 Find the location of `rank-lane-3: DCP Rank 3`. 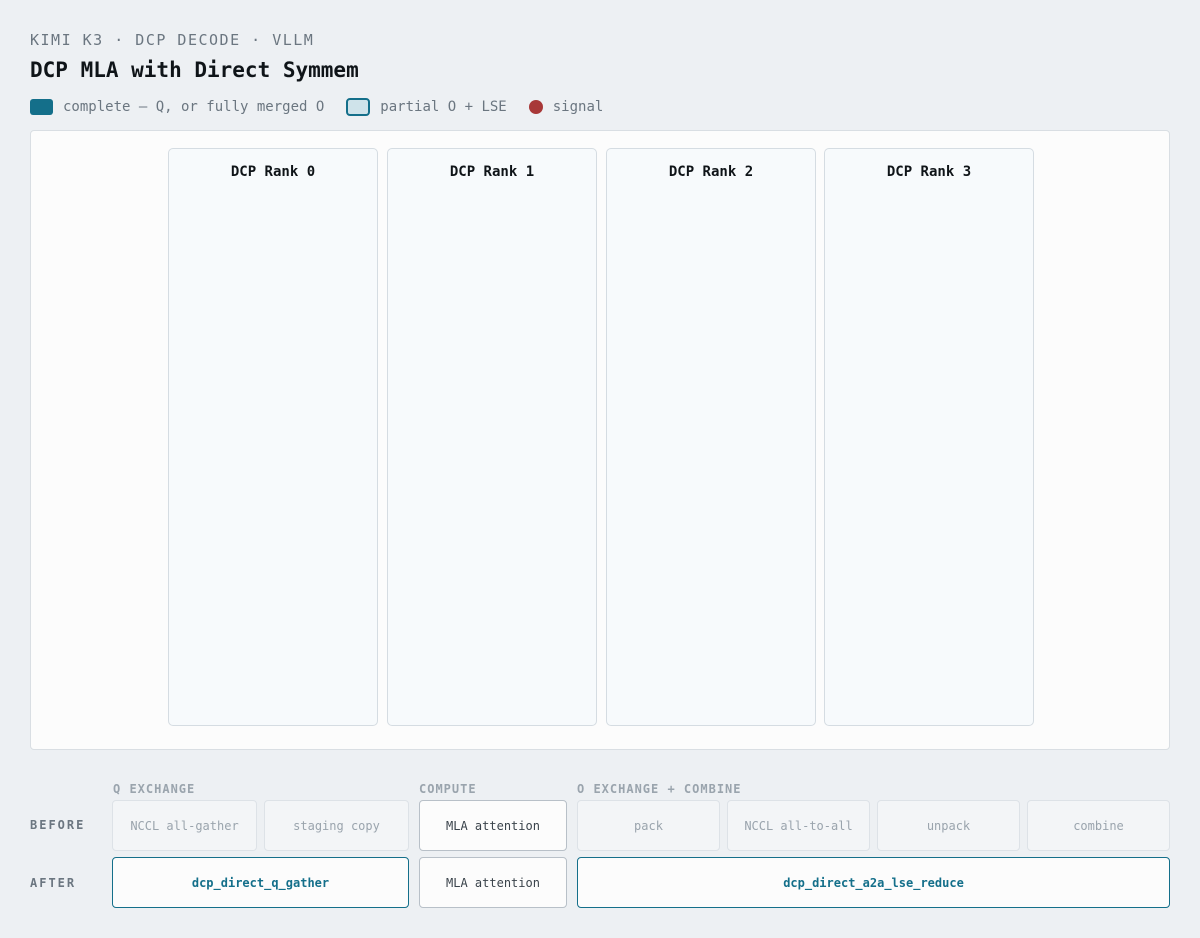

rank-lane-3: DCP Rank 3 is located at coordinates (929, 437).